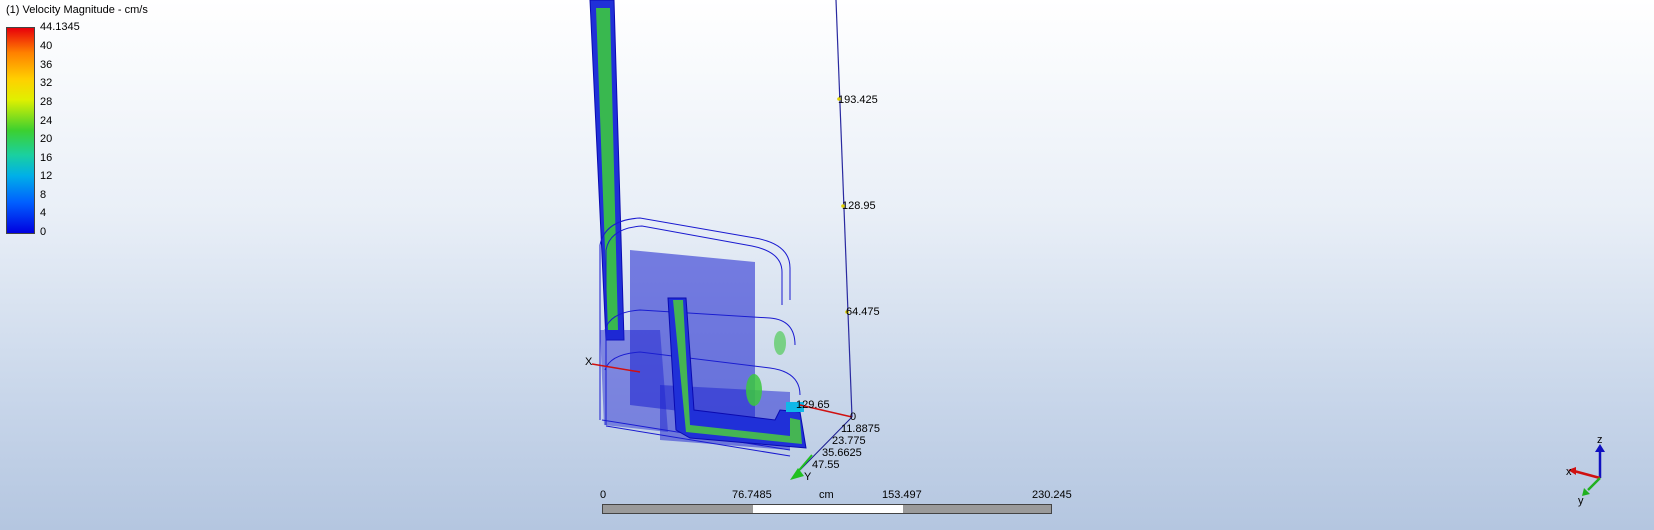 The height and width of the screenshot is (530, 1654). Describe the element at coordinates (589, 362) in the screenshot. I see `x-axis-label: X` at that location.